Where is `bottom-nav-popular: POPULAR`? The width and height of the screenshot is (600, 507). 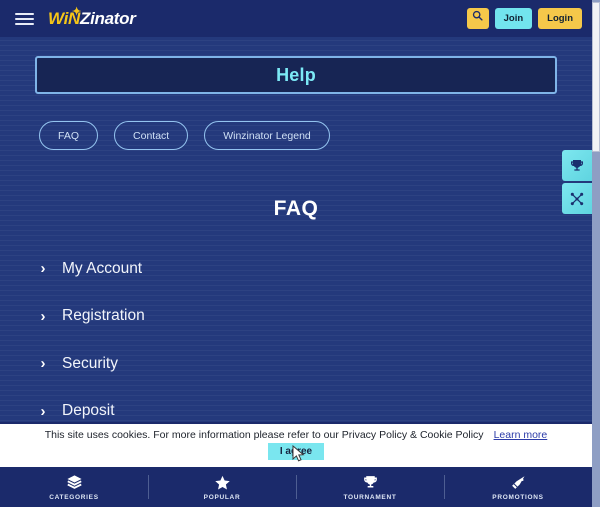 bottom-nav-popular: POPULAR is located at coordinates (222, 487).